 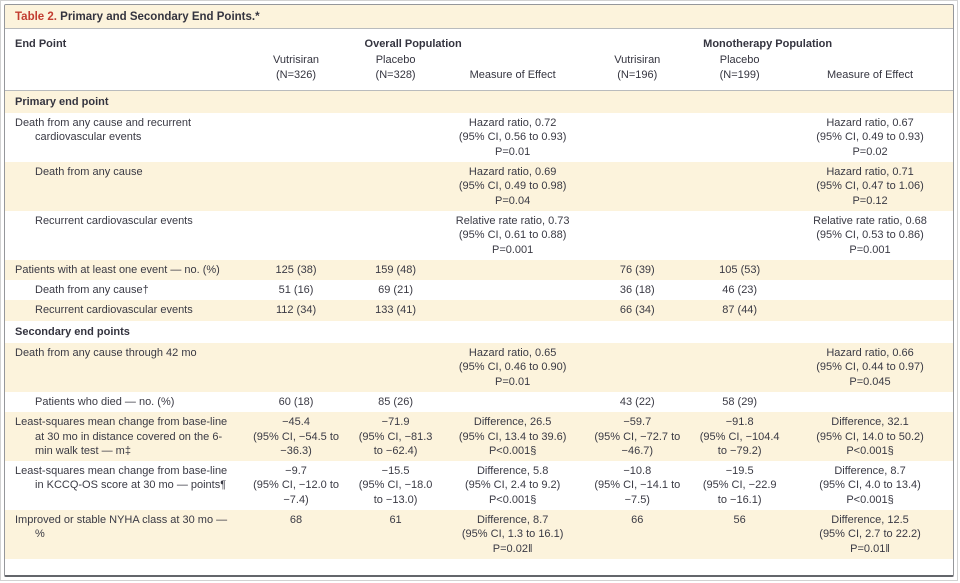 I want to click on cell-vutrisiran-overall: 112 (34), so click(x=296, y=310).